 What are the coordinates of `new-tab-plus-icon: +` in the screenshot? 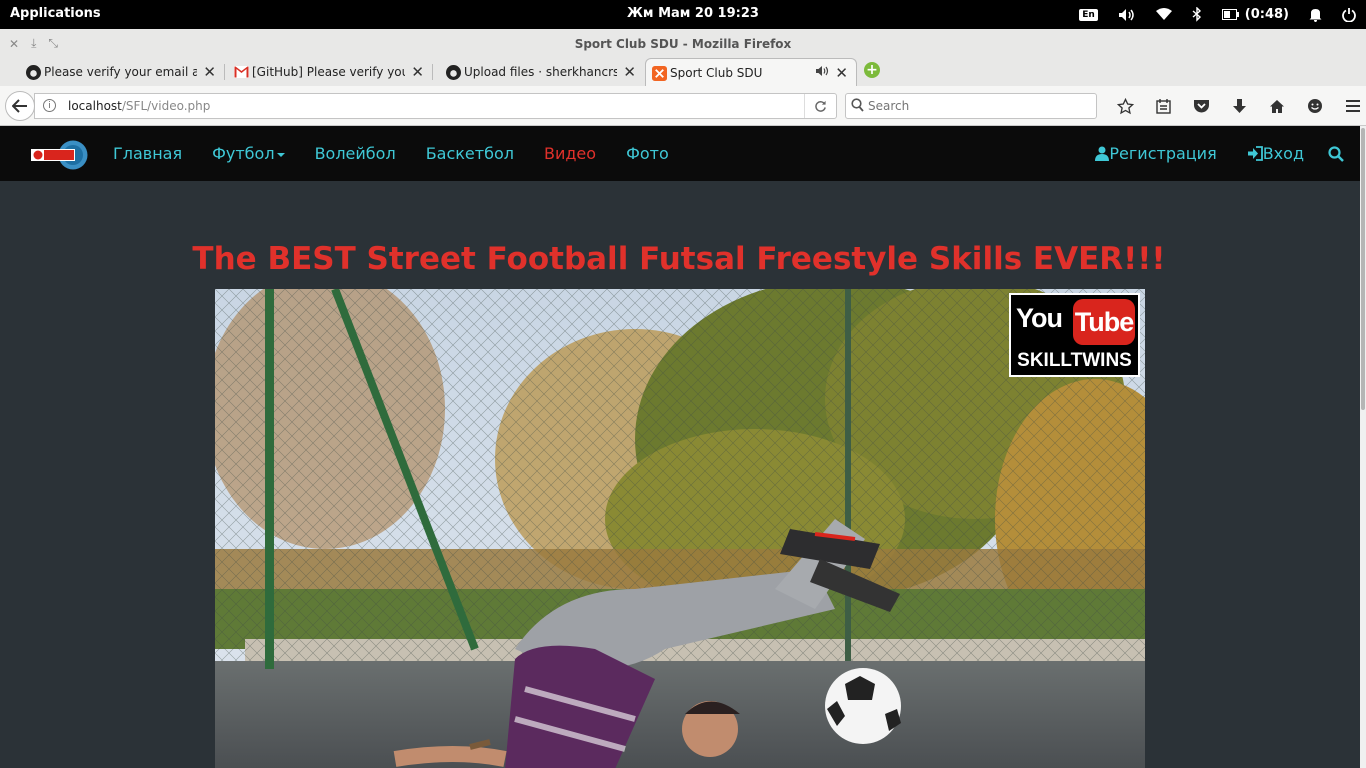 It's located at (872, 70).